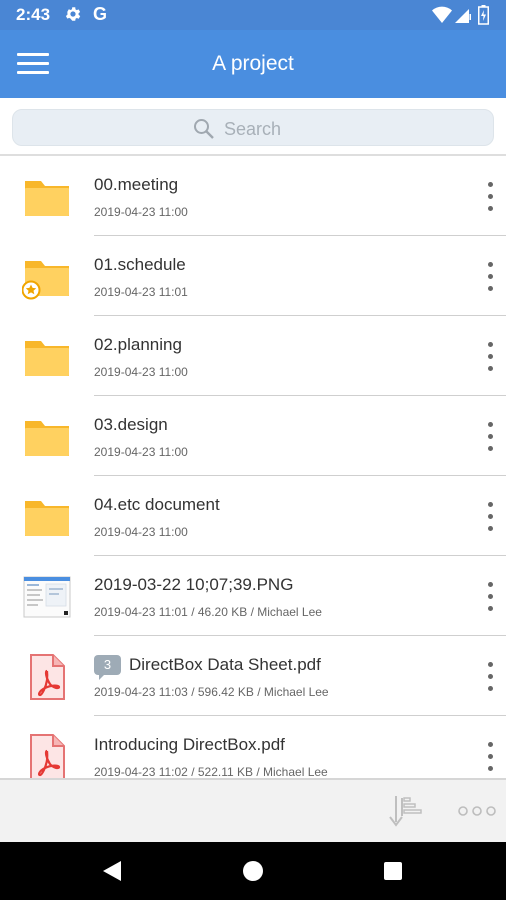  I want to click on list-item: 04.etc document 2019-04-23 11:00, so click(253, 516).